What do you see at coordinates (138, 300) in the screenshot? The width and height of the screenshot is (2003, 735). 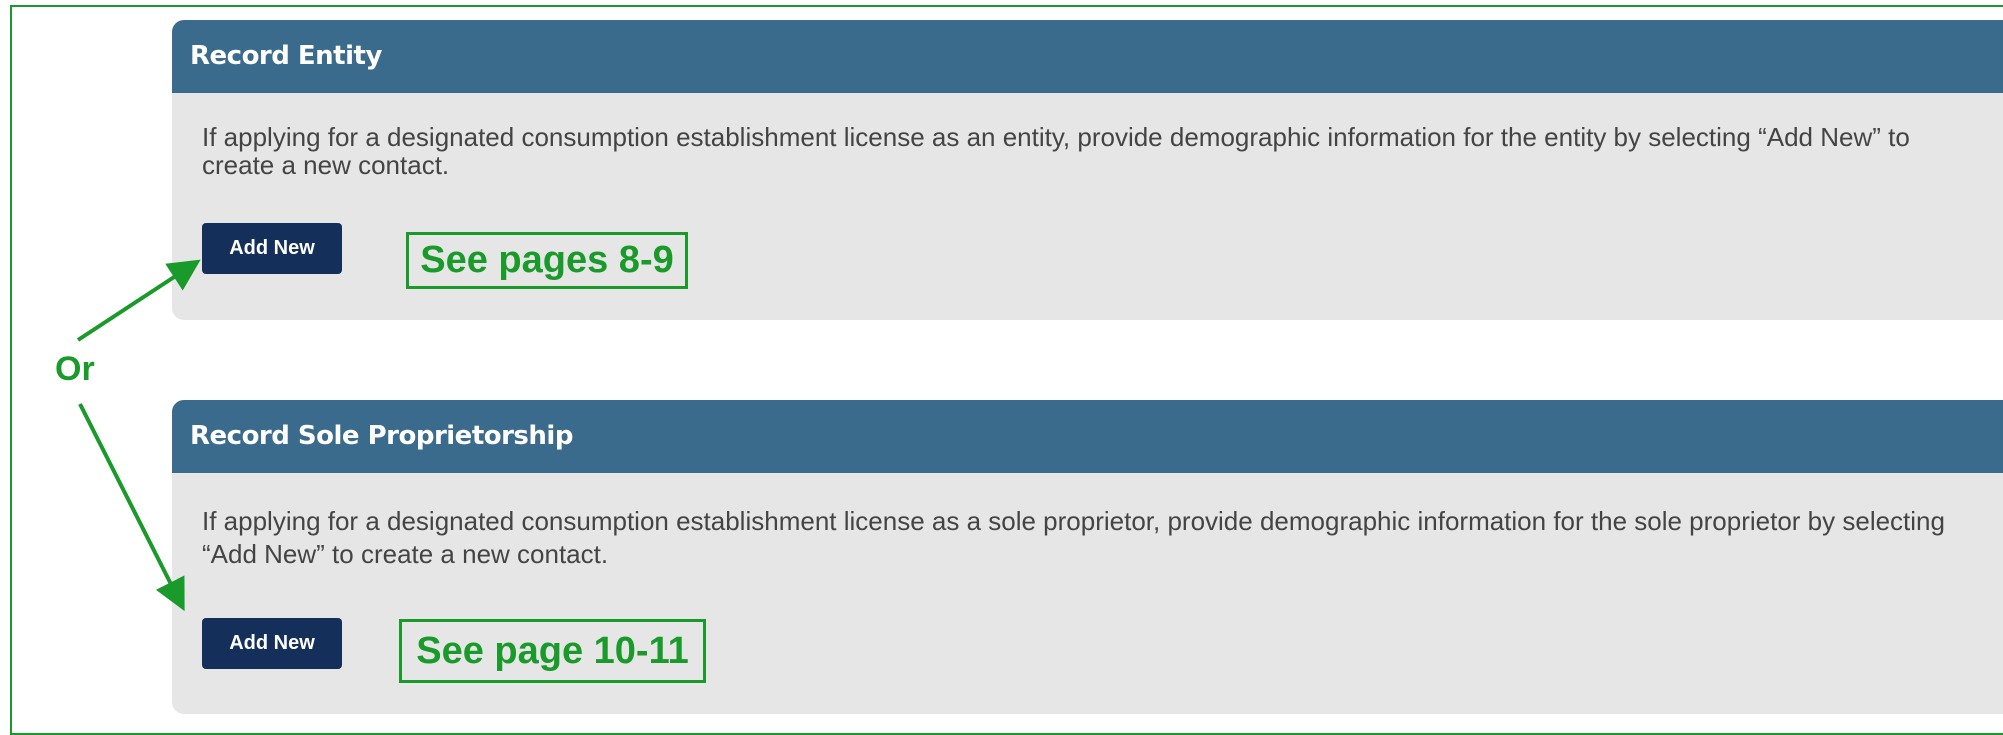 I see `arrow-to-entity-button` at bounding box center [138, 300].